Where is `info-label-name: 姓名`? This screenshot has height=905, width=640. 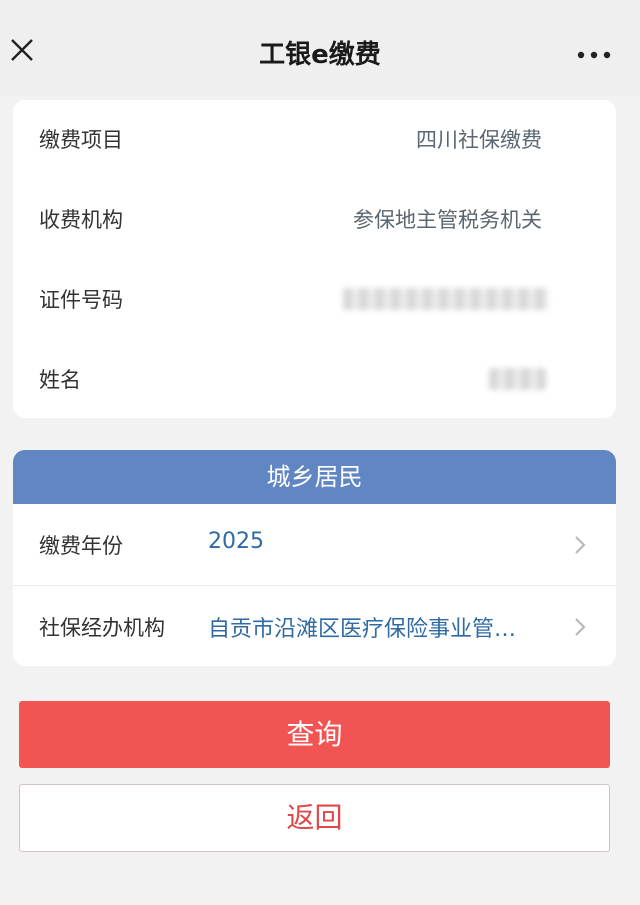 info-label-name: 姓名 is located at coordinates (60, 380).